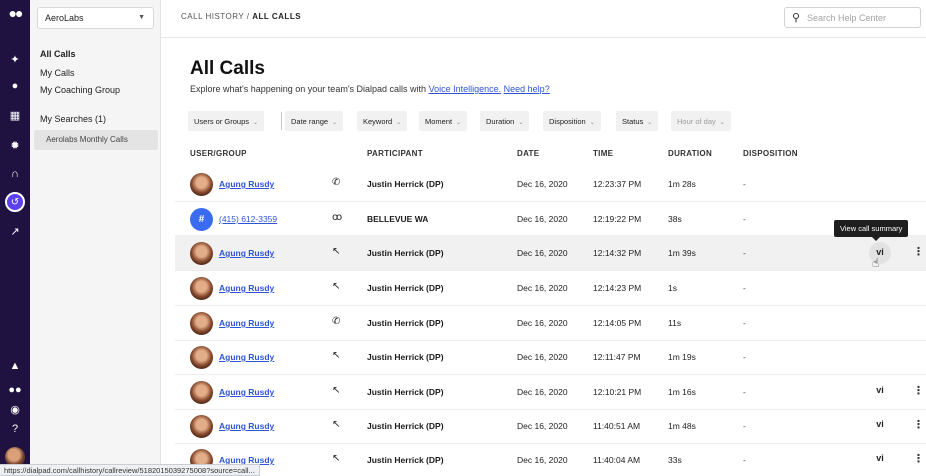  Describe the element at coordinates (675, 219) in the screenshot. I see `call-duration: 38s` at that location.